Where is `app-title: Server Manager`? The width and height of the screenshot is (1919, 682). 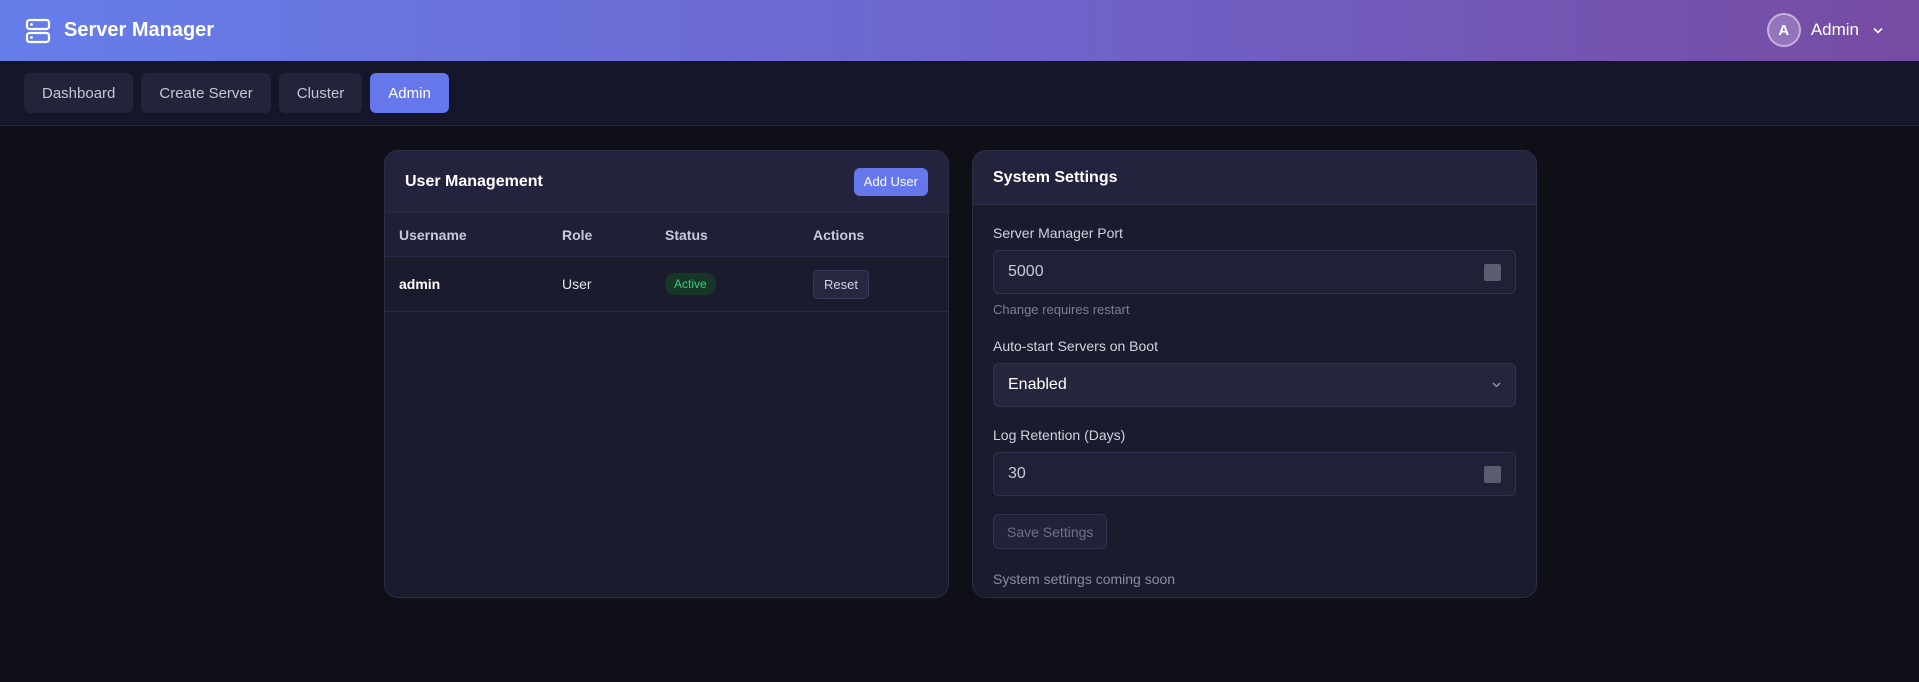
app-title: Server Manager is located at coordinates (139, 30).